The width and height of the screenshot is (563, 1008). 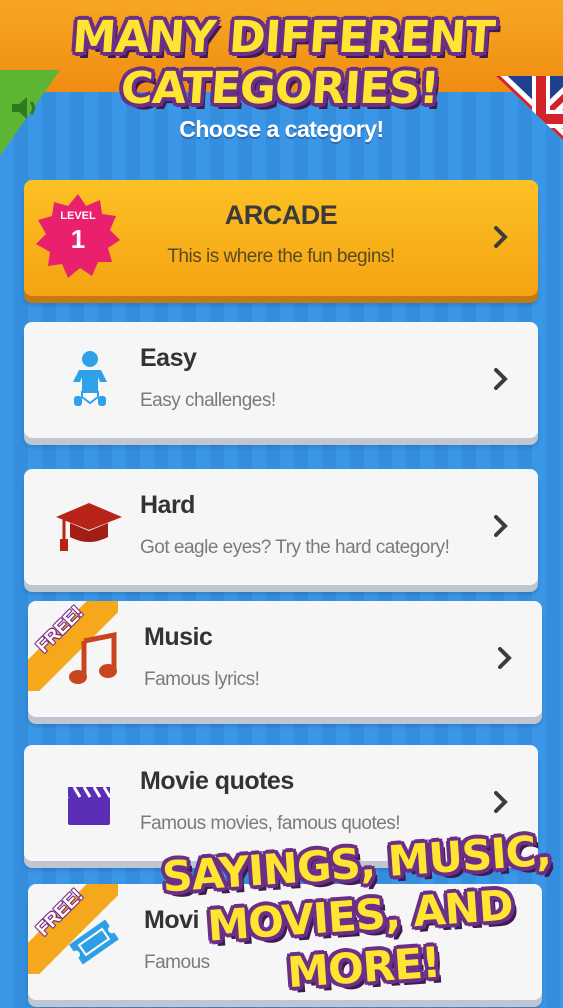 What do you see at coordinates (295, 547) in the screenshot?
I see `category-description: Got eagle eyes? Try the hard category!` at bounding box center [295, 547].